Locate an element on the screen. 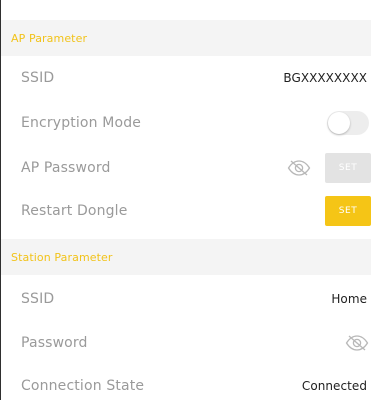 Image resolution: width=371 pixels, height=408 pixels. station-ssid-row: SSID Home is located at coordinates (186, 299).